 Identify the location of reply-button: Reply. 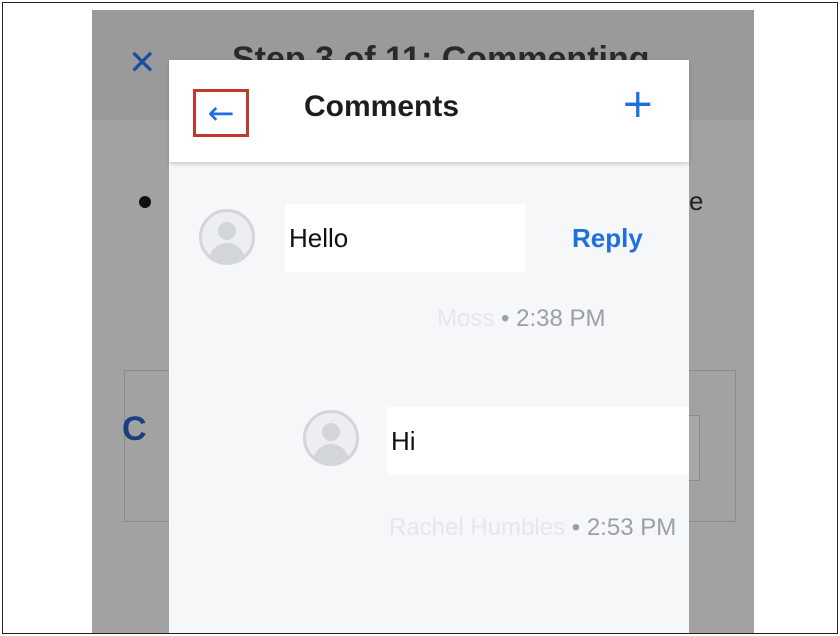
(607, 238).